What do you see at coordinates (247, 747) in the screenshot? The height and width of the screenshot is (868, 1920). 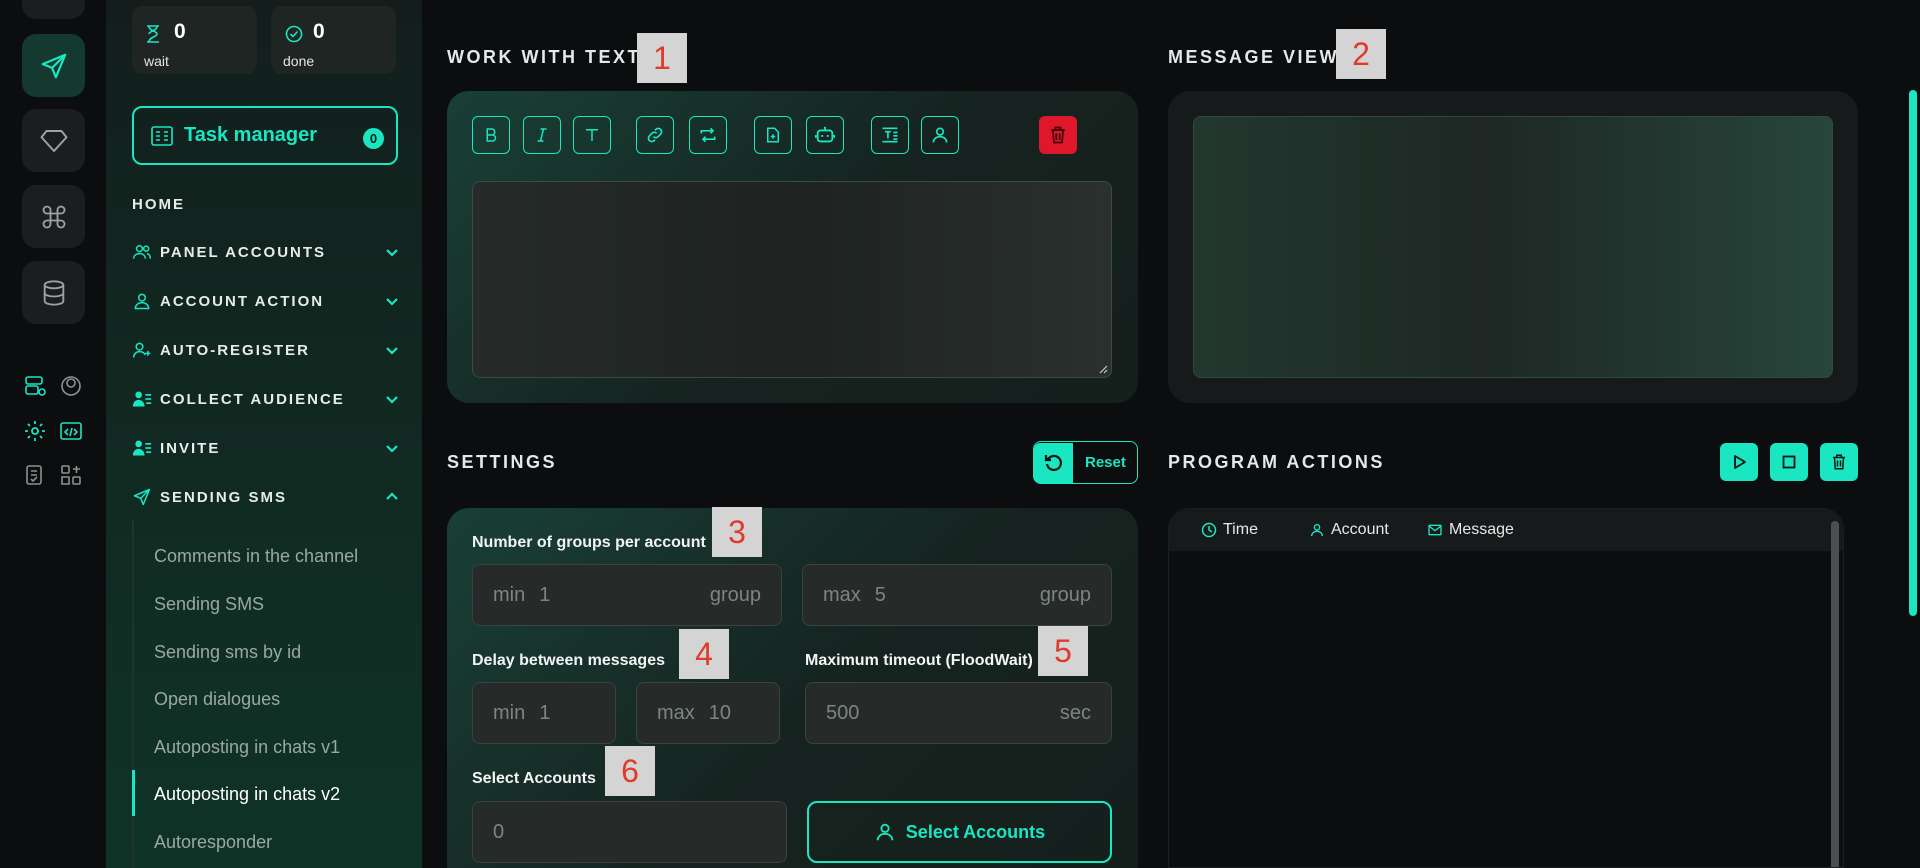 I see `sub-item-autoposting-v1: Autoposting in chats v1` at bounding box center [247, 747].